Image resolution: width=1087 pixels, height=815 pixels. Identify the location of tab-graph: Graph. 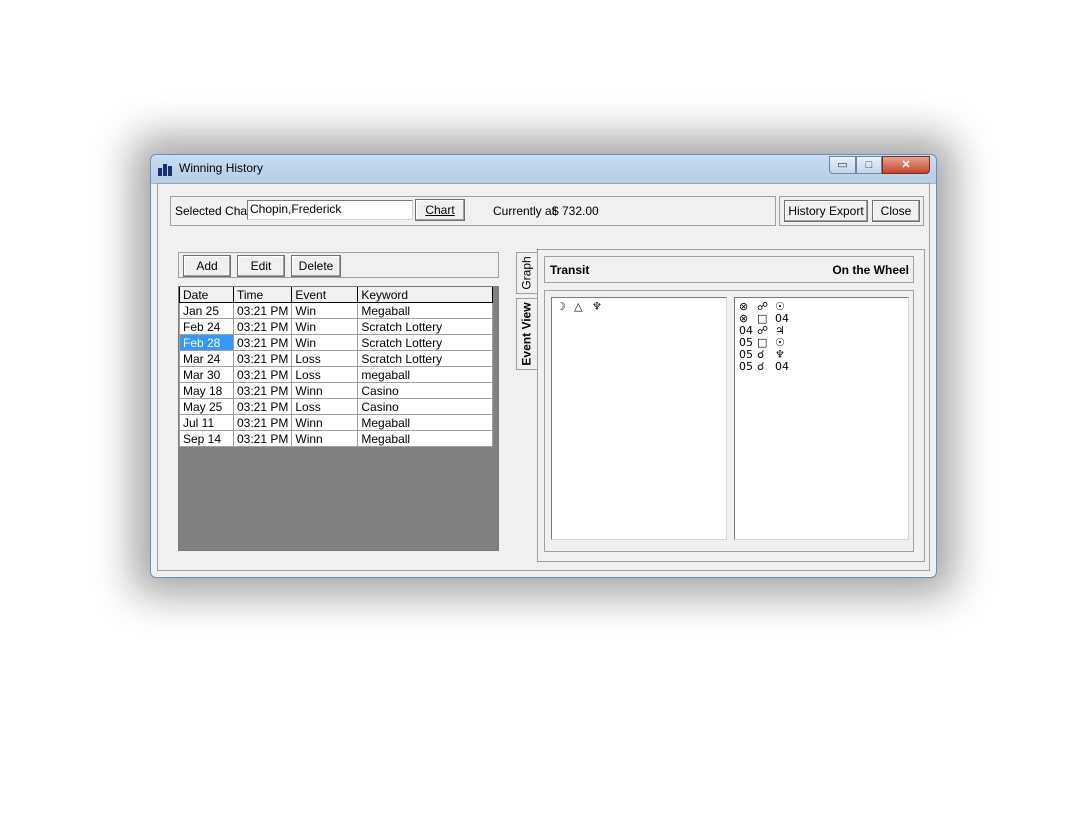
(527, 273).